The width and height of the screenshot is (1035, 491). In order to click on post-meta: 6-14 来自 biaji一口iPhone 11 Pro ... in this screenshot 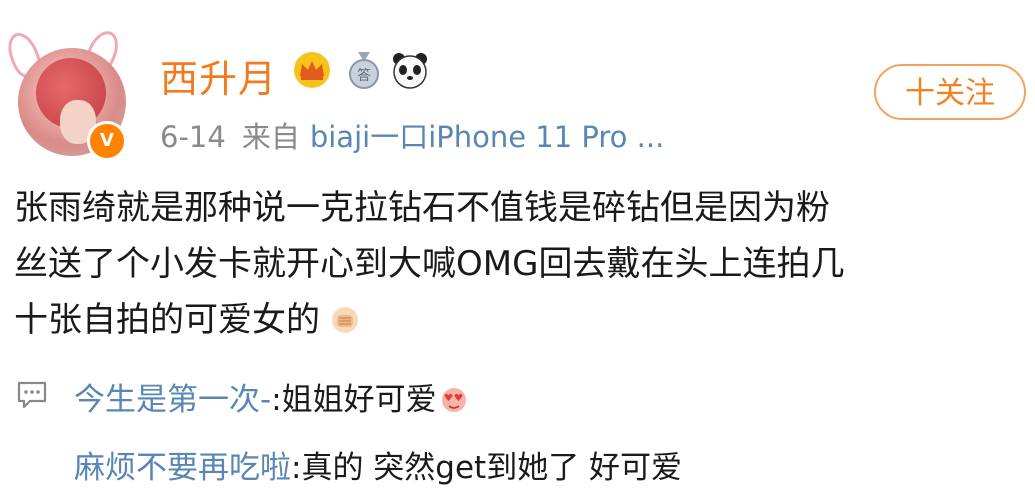, I will do `click(412, 135)`.